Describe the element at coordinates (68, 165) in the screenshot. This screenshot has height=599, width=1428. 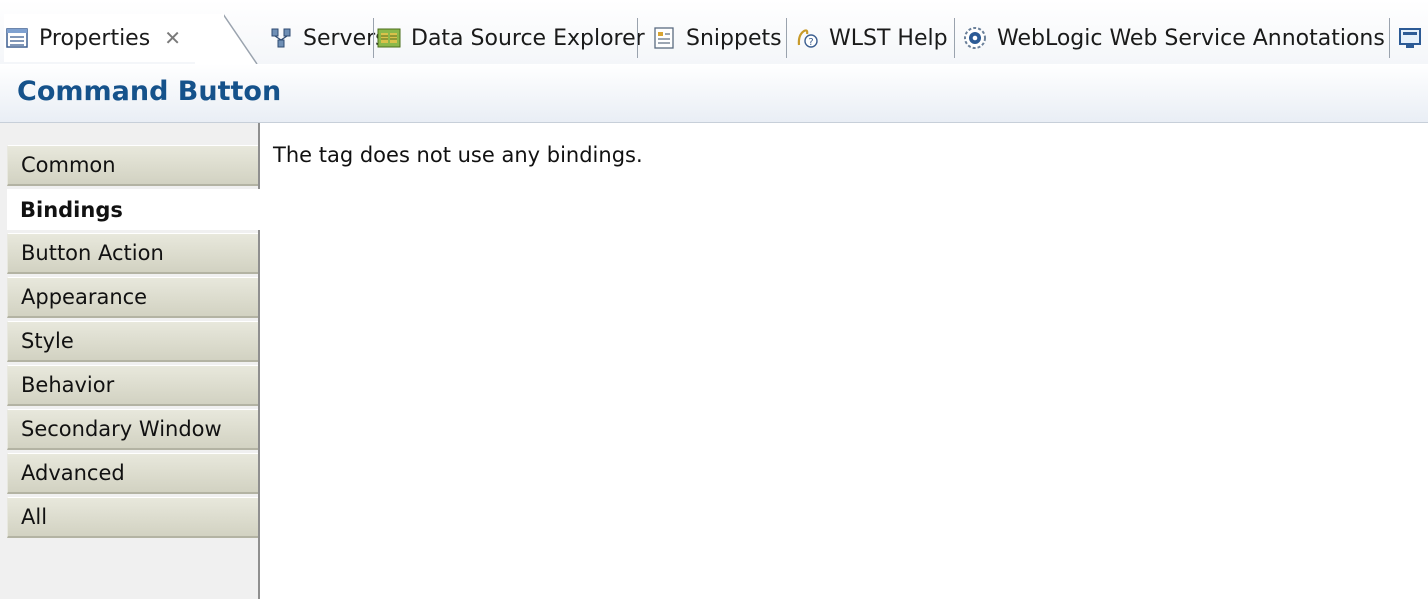
I see `category-item-label: Common` at that location.